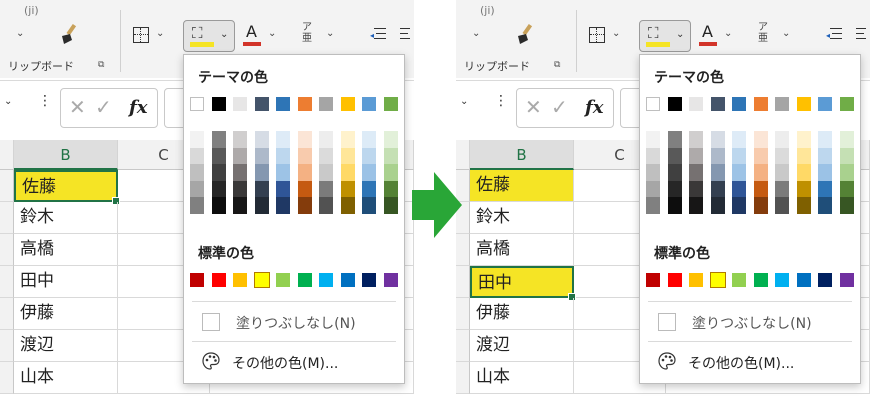 The width and height of the screenshot is (870, 409). I want to click on name-box-dropdown-icon: ⌄, so click(8, 101).